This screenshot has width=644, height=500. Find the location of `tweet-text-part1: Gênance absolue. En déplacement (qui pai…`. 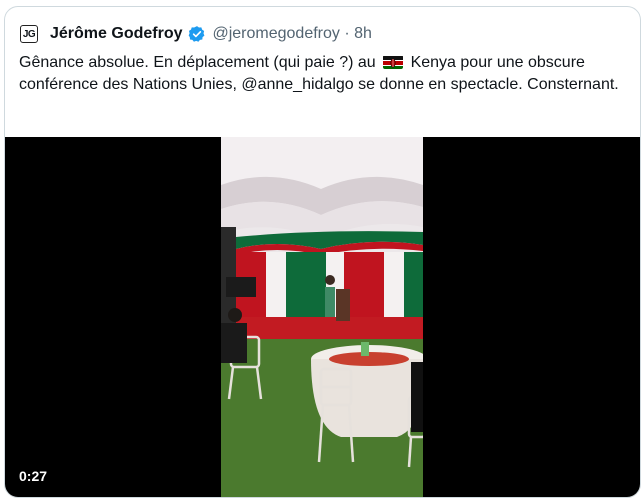

tweet-text-part1: Gênance absolue. En déplacement (qui pai… is located at coordinates (200, 62).